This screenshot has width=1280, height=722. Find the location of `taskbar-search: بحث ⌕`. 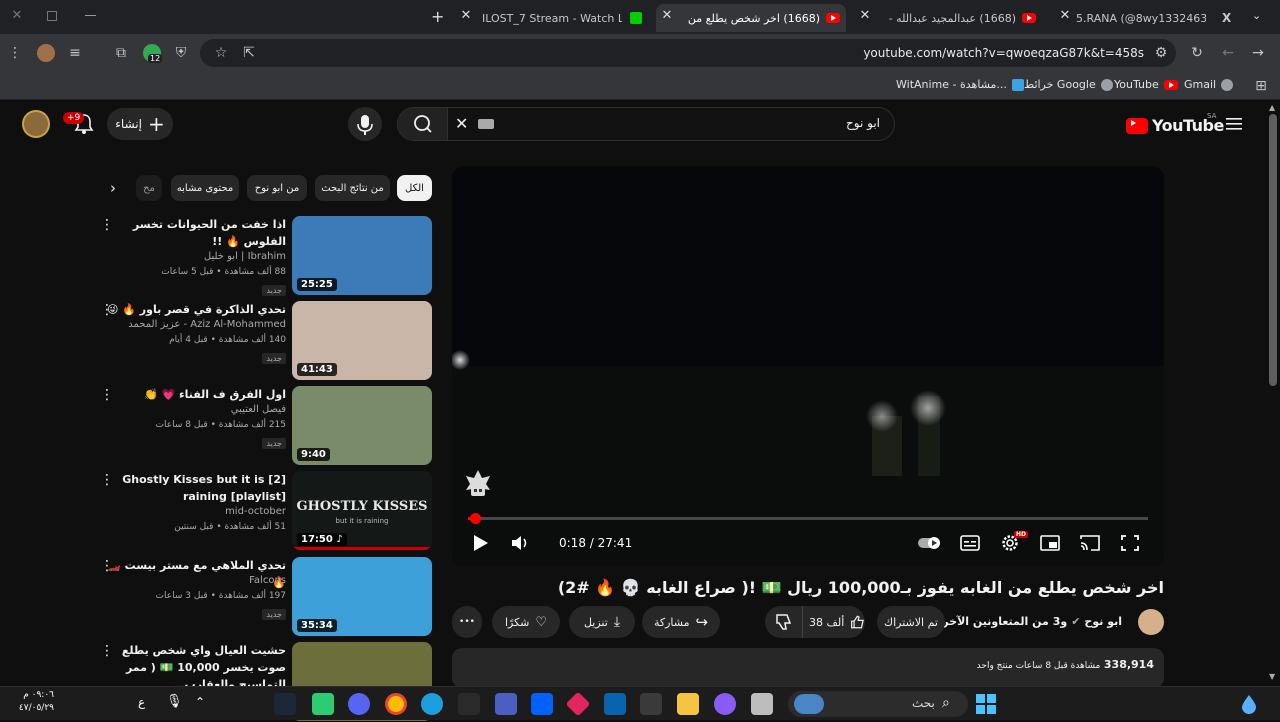

taskbar-search: بحث ⌕ is located at coordinates (878, 704).